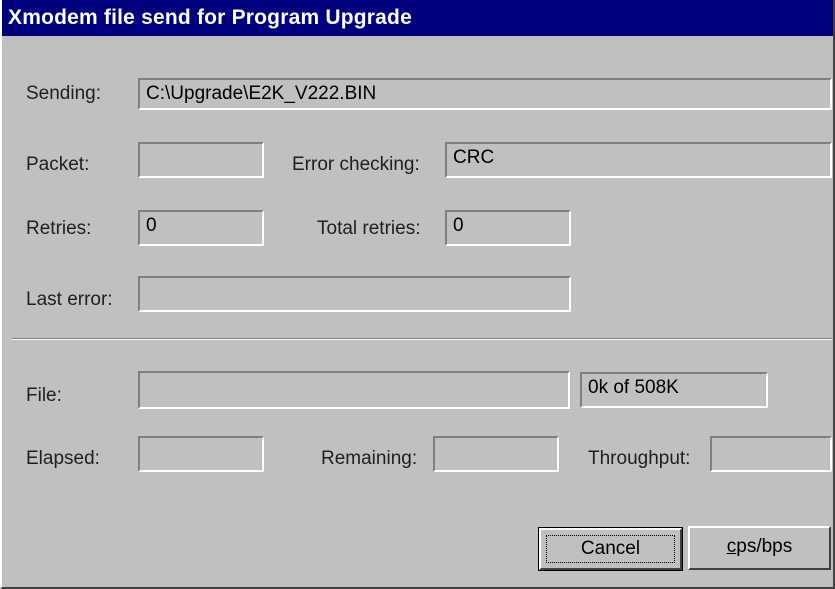 Image resolution: width=835 pixels, height=589 pixels. I want to click on last-error-field, so click(354, 294).